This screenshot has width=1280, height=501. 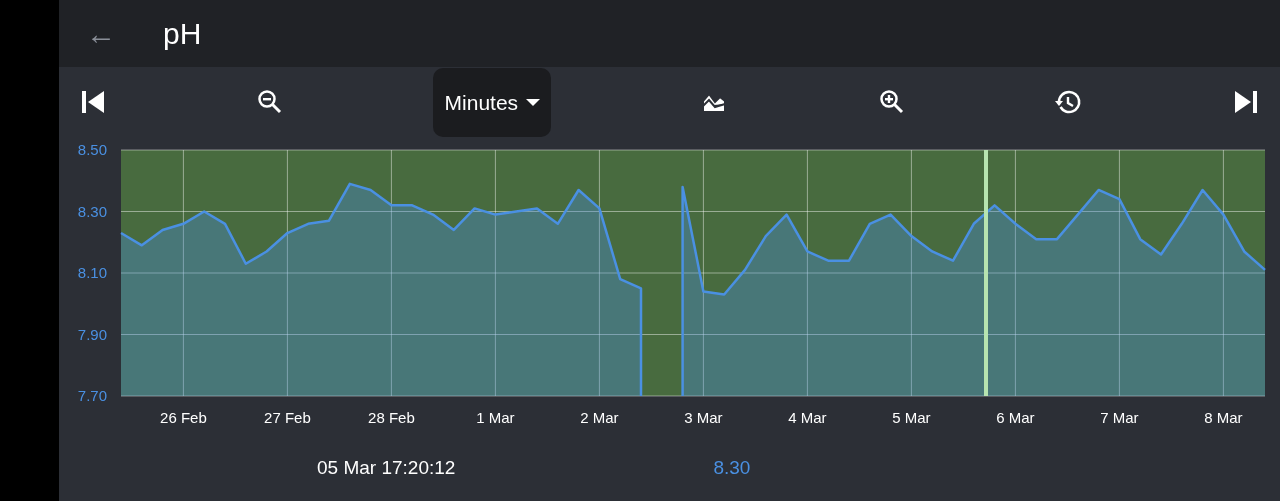 What do you see at coordinates (703, 417) in the screenshot?
I see `x-axis-label: 3 Mar` at bounding box center [703, 417].